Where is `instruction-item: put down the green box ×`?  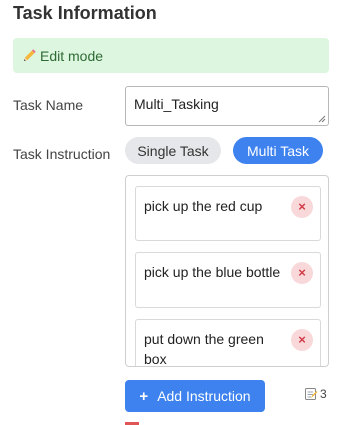 instruction-item: put down the green box × is located at coordinates (228, 343).